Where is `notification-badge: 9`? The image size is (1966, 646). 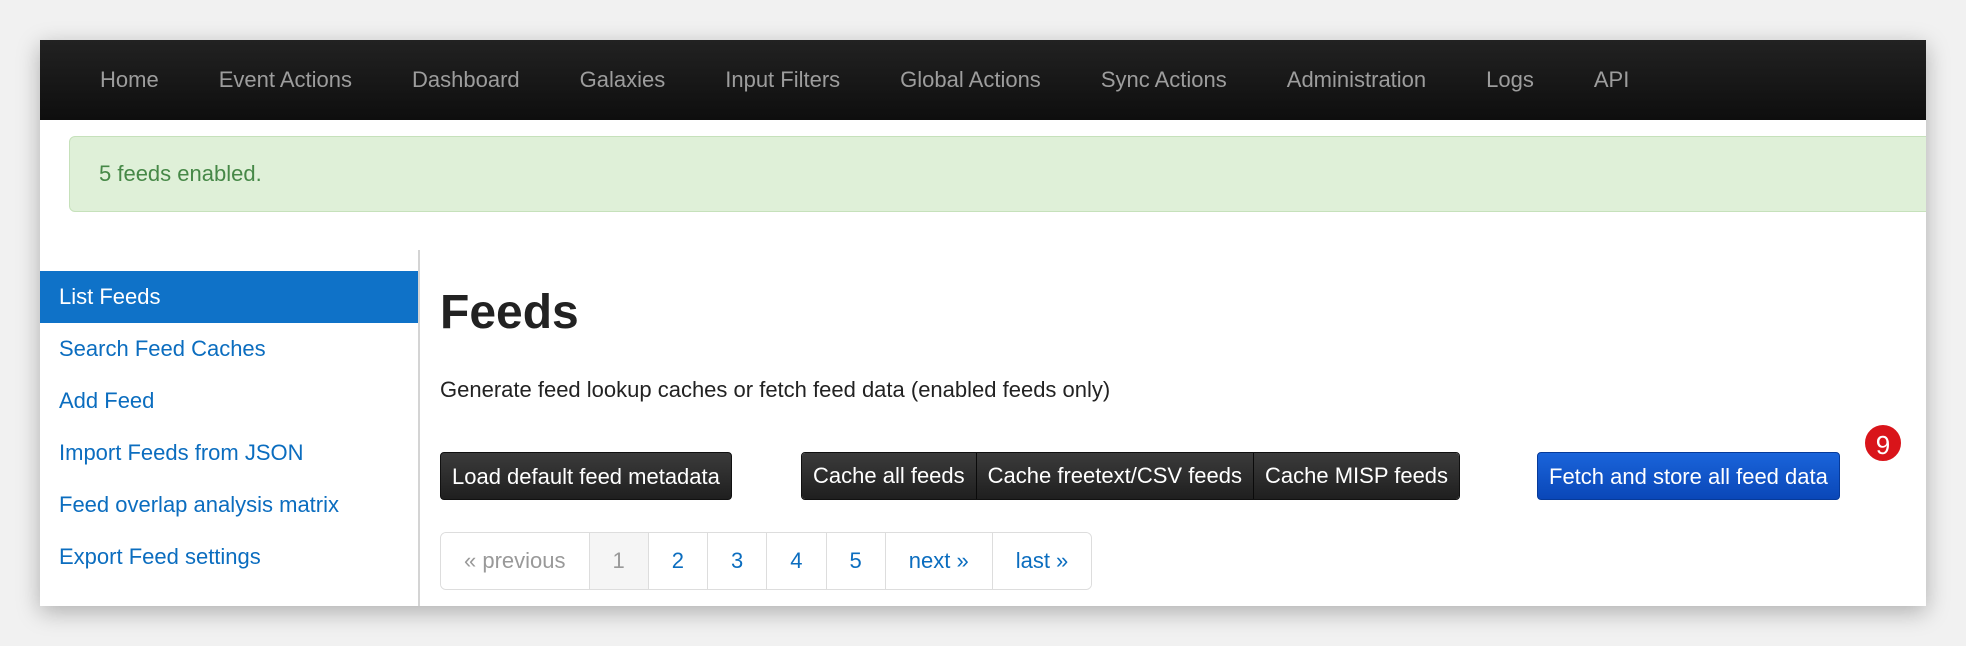 notification-badge: 9 is located at coordinates (1883, 443).